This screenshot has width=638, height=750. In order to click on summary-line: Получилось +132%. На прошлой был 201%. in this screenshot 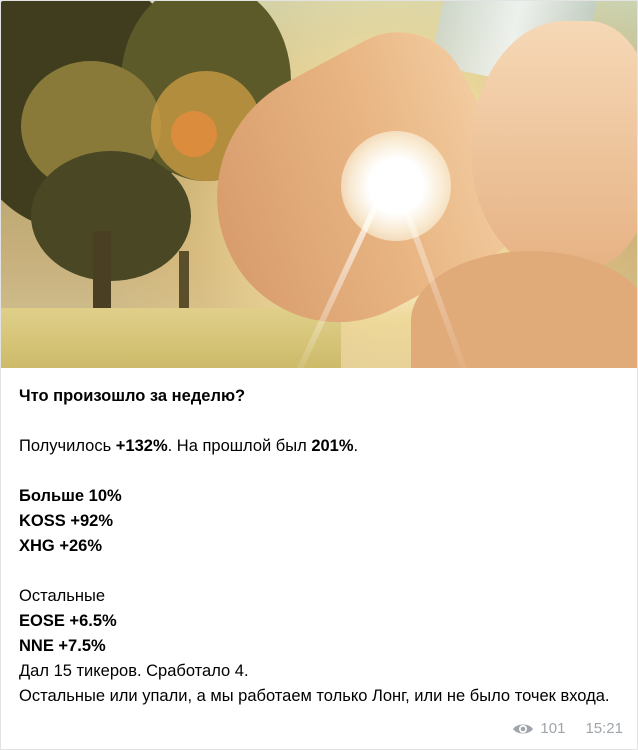, I will do `click(321, 446)`.